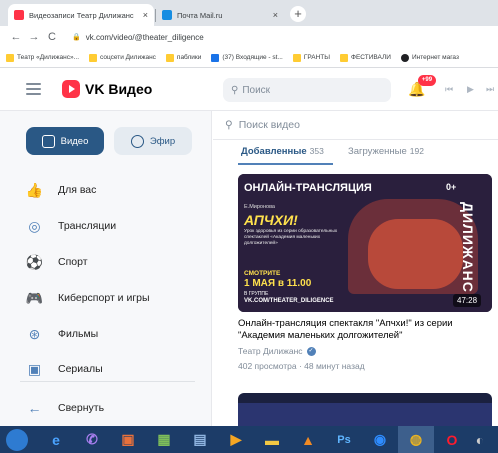  I want to click on chrome-icon: ◍, so click(416, 439).